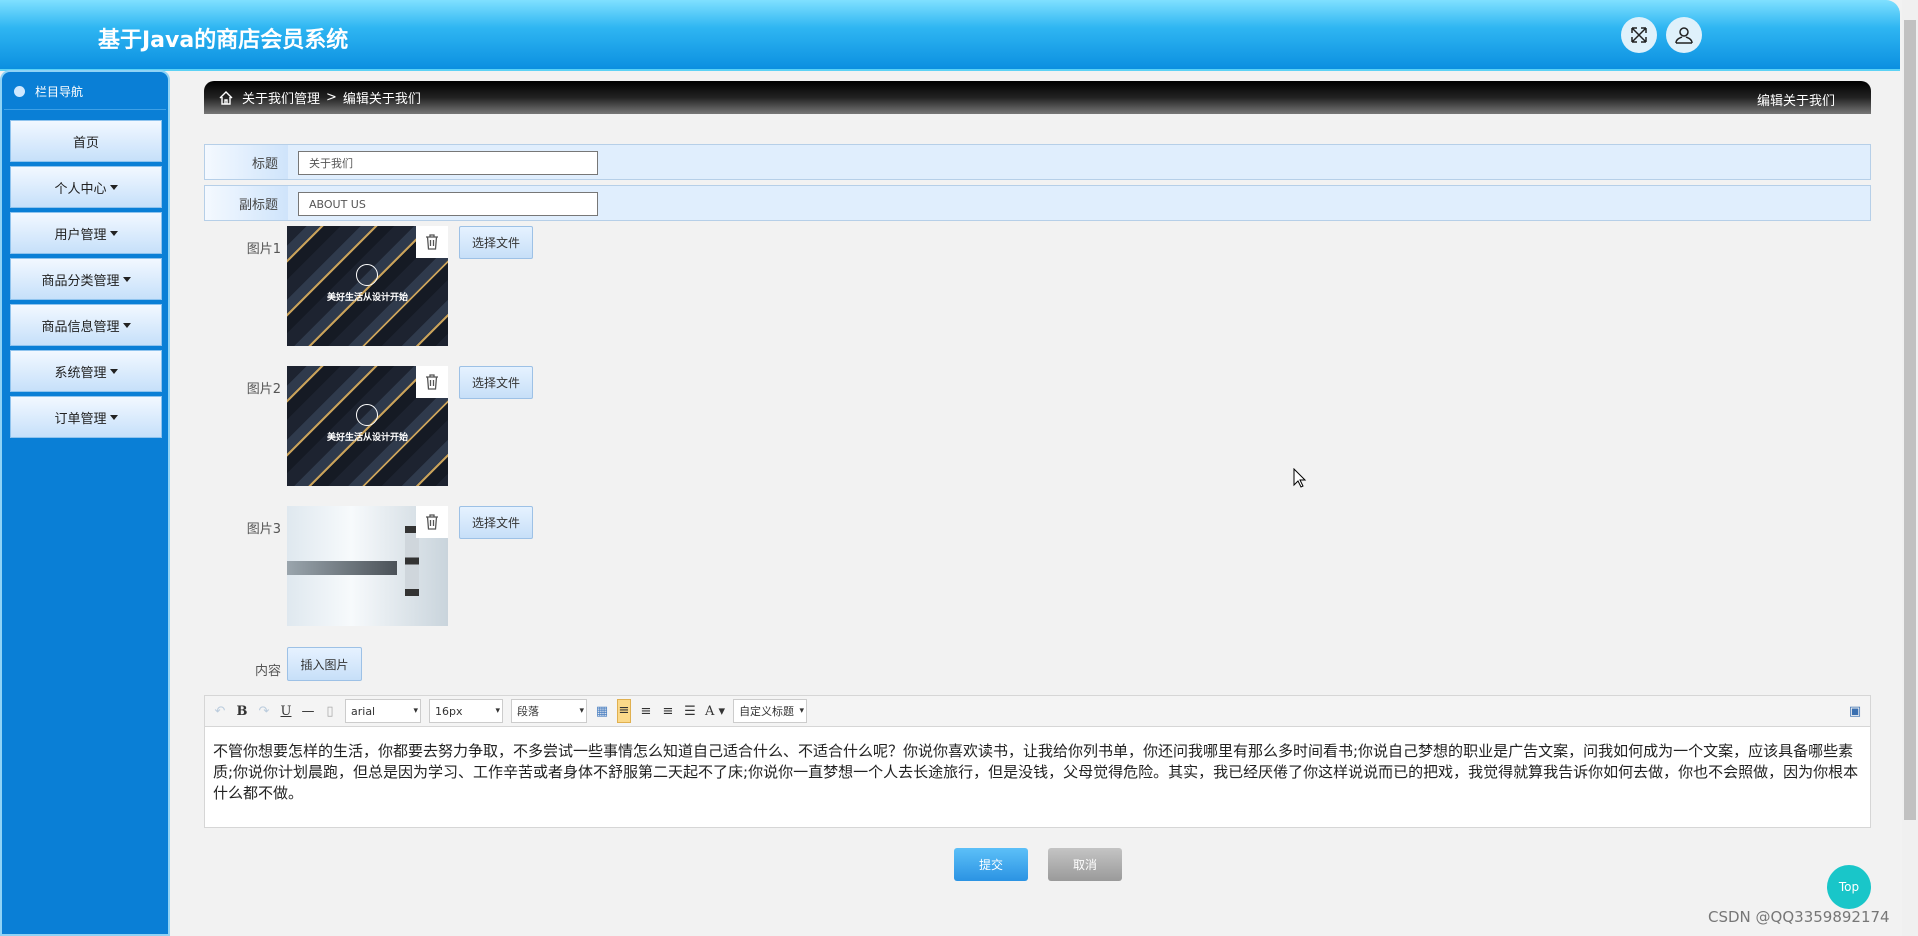  Describe the element at coordinates (448, 204) in the screenshot. I see `subtitle-input` at that location.